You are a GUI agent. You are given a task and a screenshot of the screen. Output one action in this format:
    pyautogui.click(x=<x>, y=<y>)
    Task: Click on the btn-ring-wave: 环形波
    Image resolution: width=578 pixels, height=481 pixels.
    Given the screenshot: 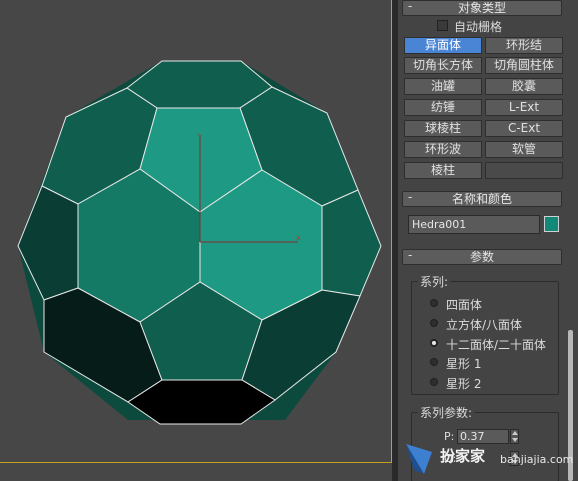 What is the action you would take?
    pyautogui.click(x=443, y=149)
    